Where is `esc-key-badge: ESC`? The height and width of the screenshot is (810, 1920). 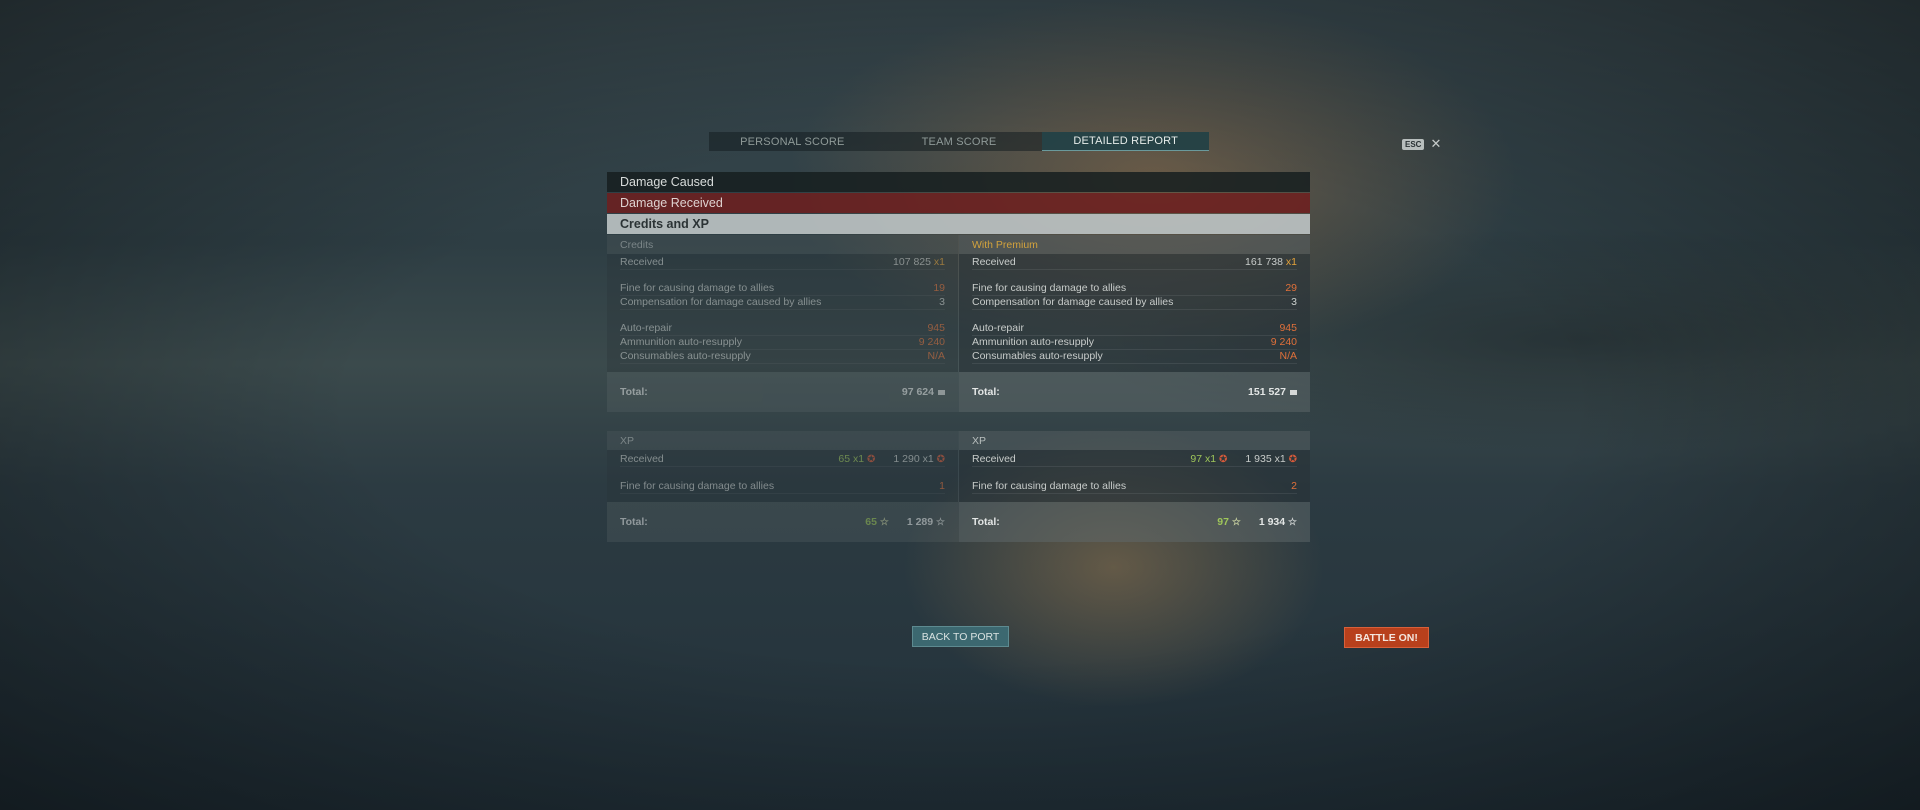
esc-key-badge: ESC is located at coordinates (1413, 144).